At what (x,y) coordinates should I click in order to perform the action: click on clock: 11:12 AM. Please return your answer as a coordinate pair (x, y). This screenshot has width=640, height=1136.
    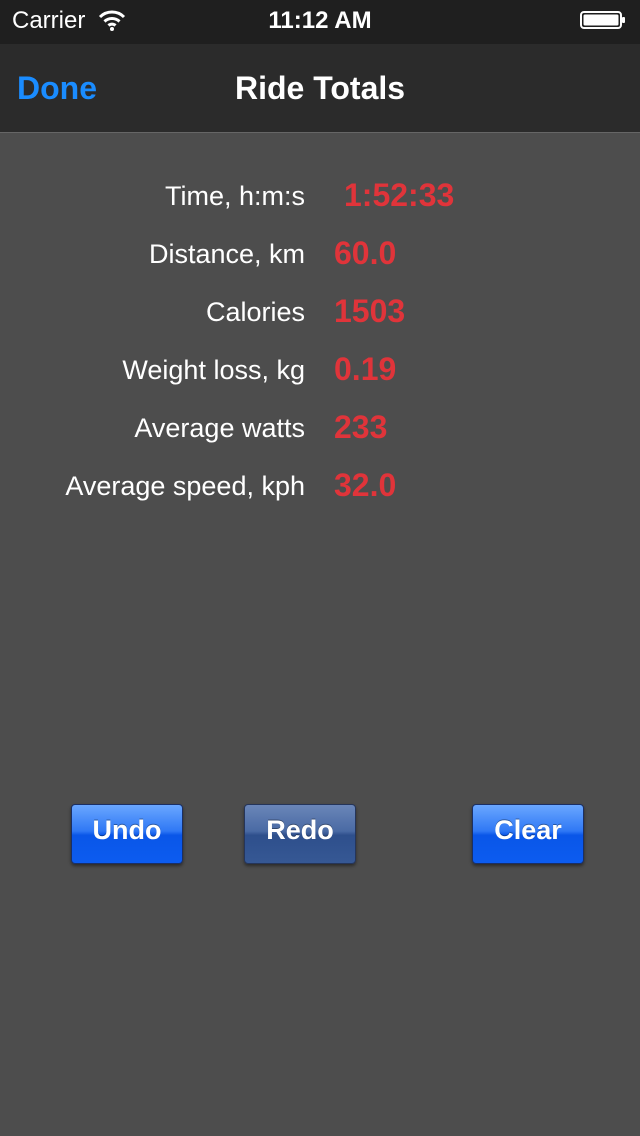
    Looking at the image, I should click on (320, 20).